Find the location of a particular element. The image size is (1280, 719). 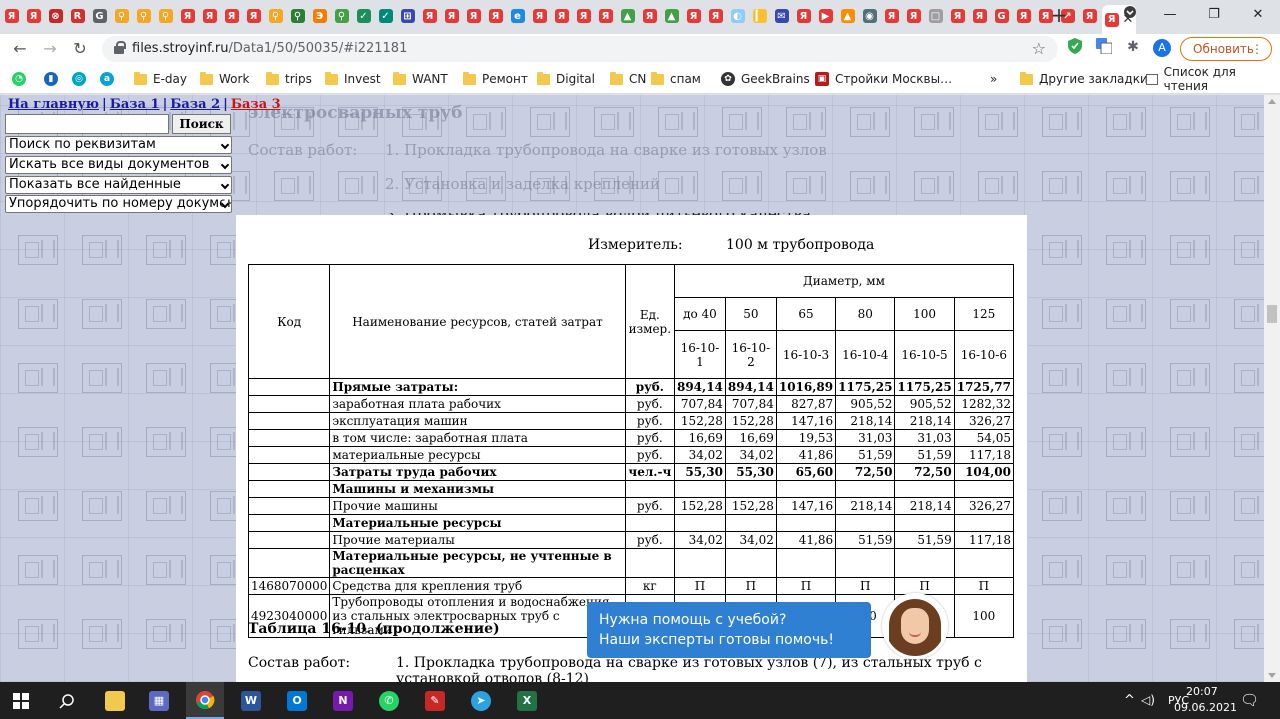

whatsapp-icon: ✆ is located at coordinates (389, 700).